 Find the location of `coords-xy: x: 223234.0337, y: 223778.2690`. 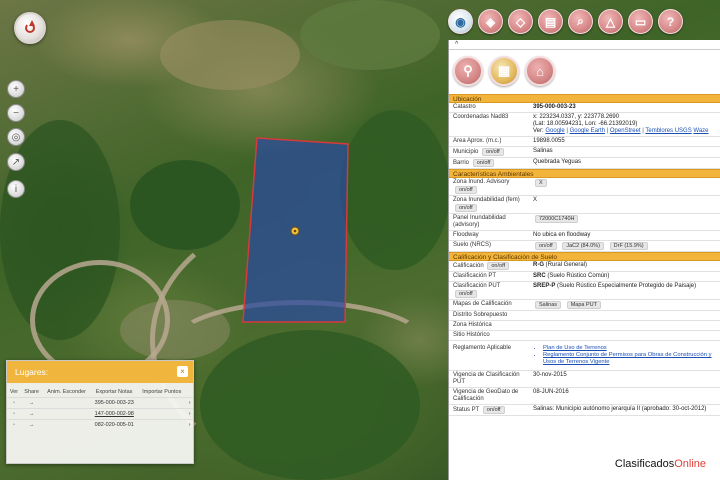

coords-xy: x: 223234.0337, y: 223778.2690 is located at coordinates (576, 117).